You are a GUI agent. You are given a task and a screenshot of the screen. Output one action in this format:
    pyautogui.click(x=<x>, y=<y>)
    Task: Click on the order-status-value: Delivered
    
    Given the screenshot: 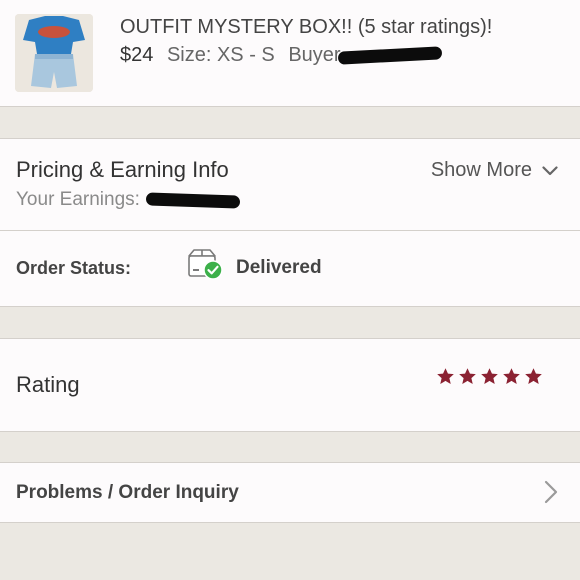 What is the action you would take?
    pyautogui.click(x=279, y=267)
    